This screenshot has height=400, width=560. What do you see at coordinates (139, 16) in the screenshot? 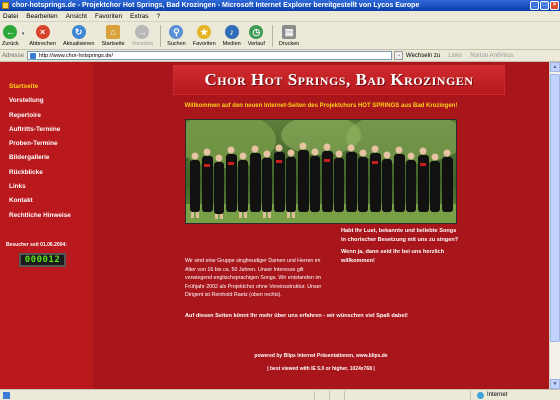
I see `menu-extras: Extras` at bounding box center [139, 16].